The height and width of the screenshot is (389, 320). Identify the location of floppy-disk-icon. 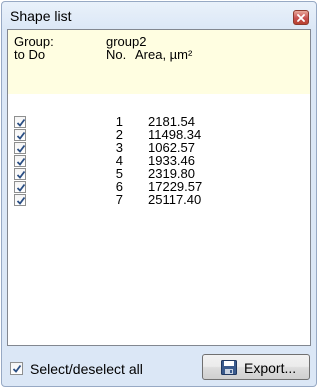
(229, 367).